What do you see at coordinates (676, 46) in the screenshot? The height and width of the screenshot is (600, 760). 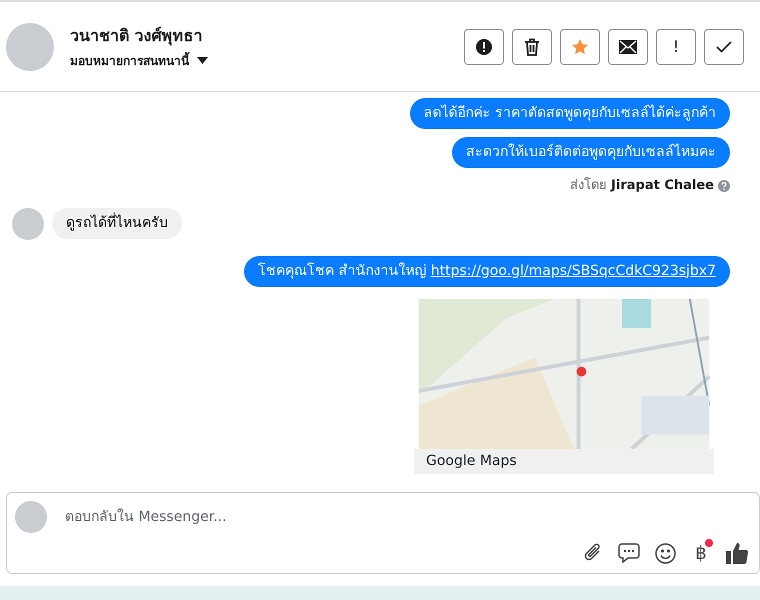 I see `action-button: !` at bounding box center [676, 46].